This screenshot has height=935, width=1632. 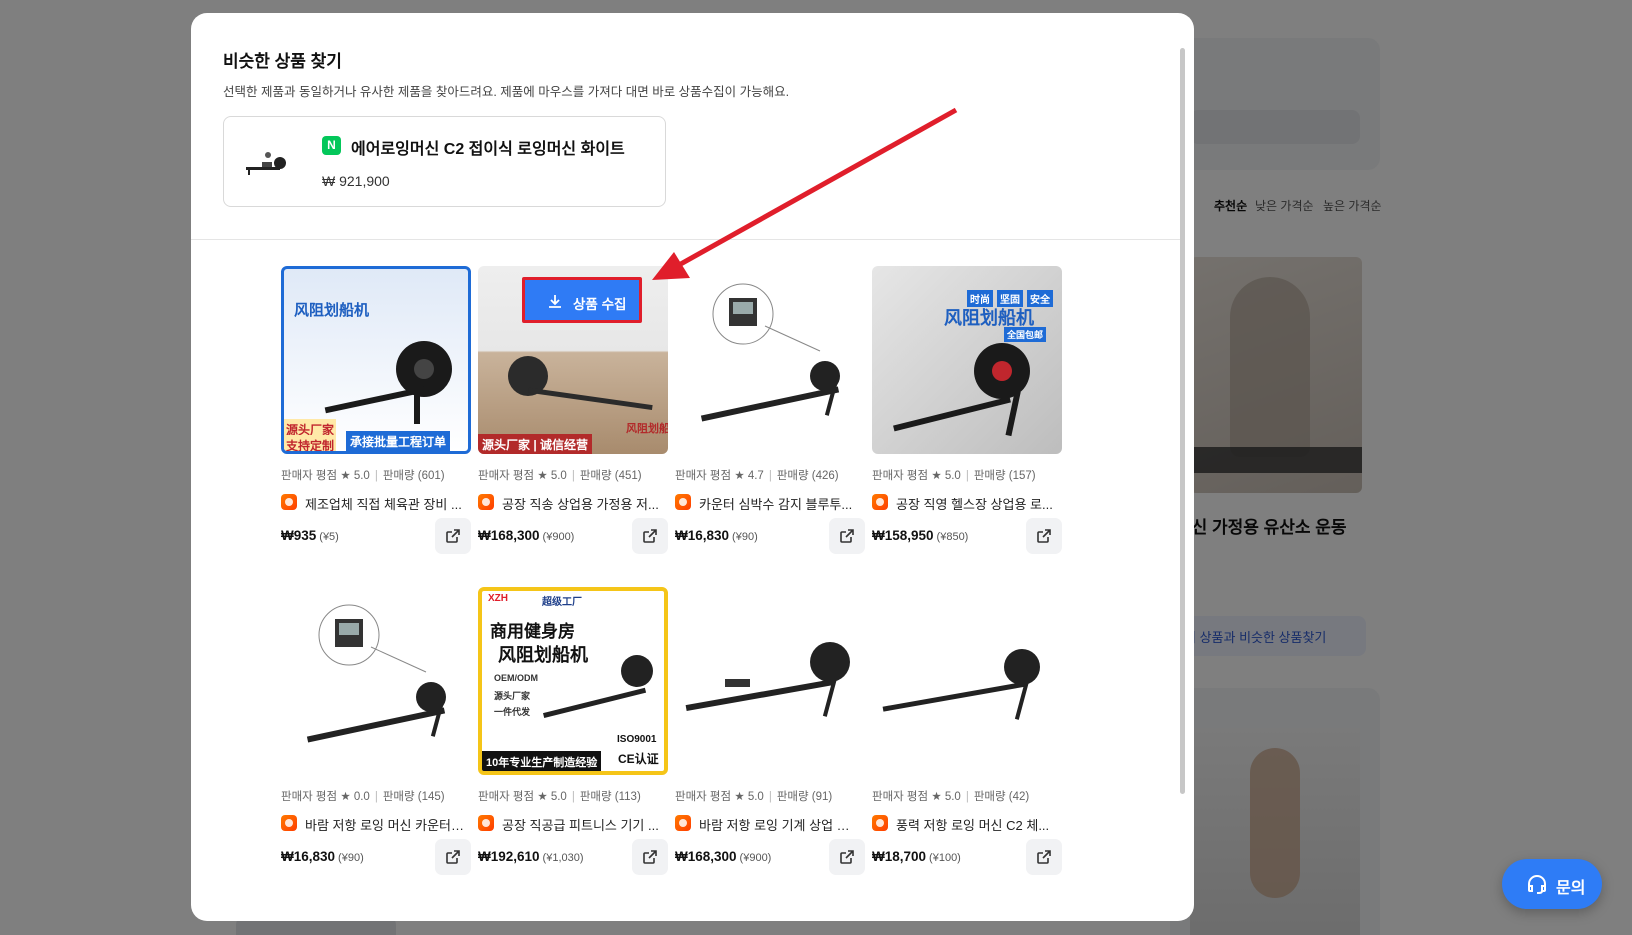 I want to click on annotation-arrow-icon, so click(x=805, y=193).